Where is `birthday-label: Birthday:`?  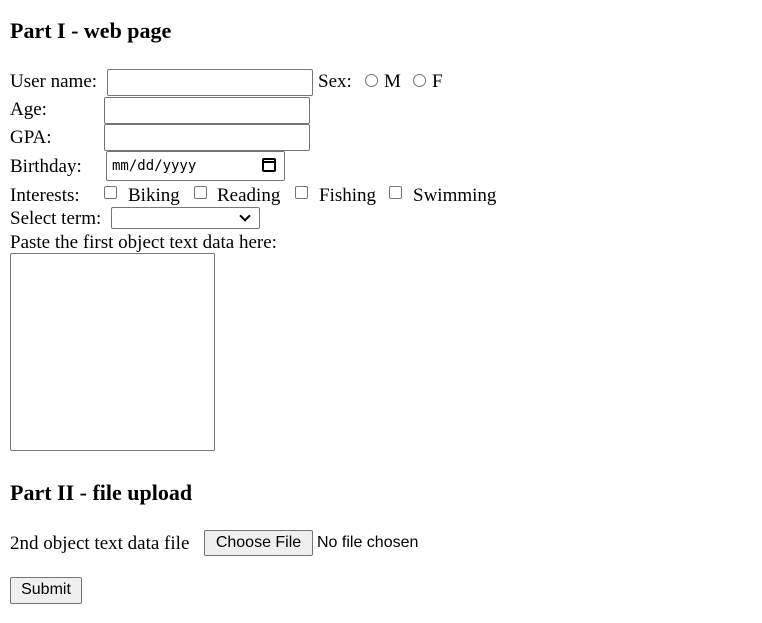 birthday-label: Birthday: is located at coordinates (46, 166).